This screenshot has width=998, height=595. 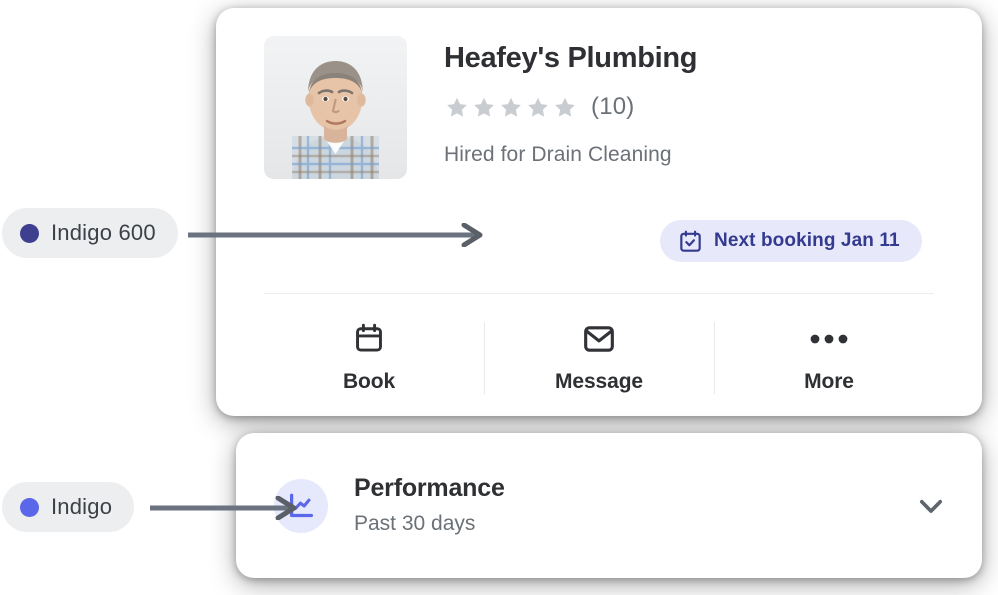 I want to click on next-booking-label: Next booking Jan 11, so click(x=807, y=240).